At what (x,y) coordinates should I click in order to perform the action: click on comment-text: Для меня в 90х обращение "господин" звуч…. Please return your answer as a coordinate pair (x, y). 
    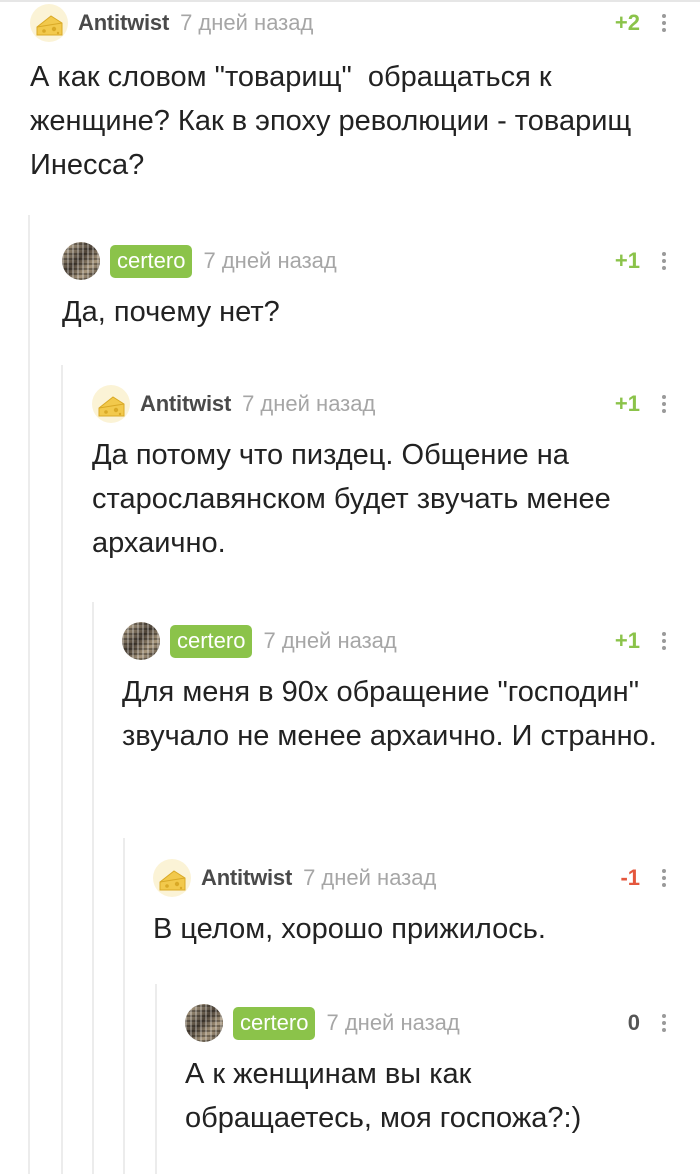
    Looking at the image, I should click on (389, 714).